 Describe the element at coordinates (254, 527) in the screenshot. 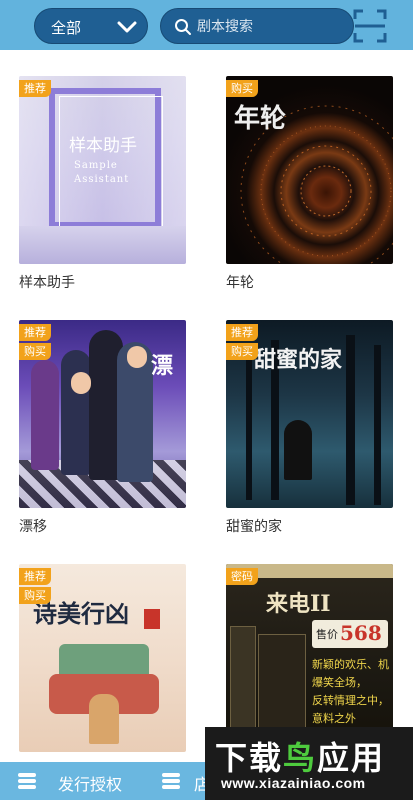

I see `script-title: 甜蜜的家` at that location.